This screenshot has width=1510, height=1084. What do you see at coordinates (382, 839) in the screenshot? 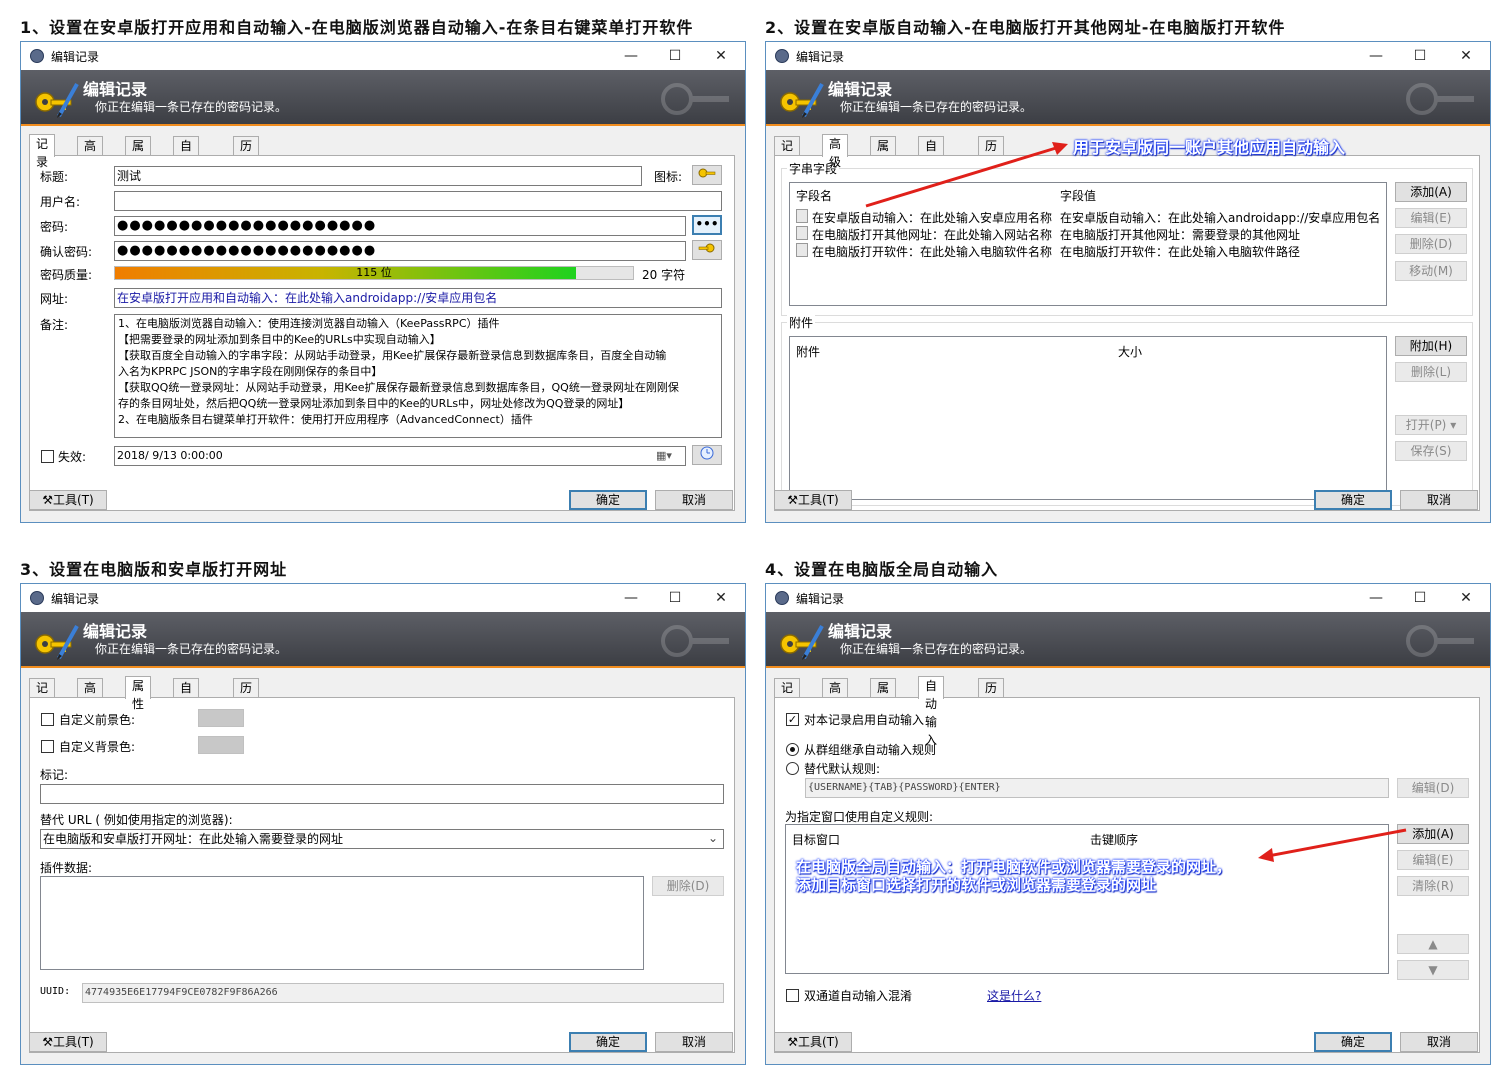
I see `override-url-field: 在电脑版和安卓版打开网址：在此处输入需要登录的网址` at bounding box center [382, 839].